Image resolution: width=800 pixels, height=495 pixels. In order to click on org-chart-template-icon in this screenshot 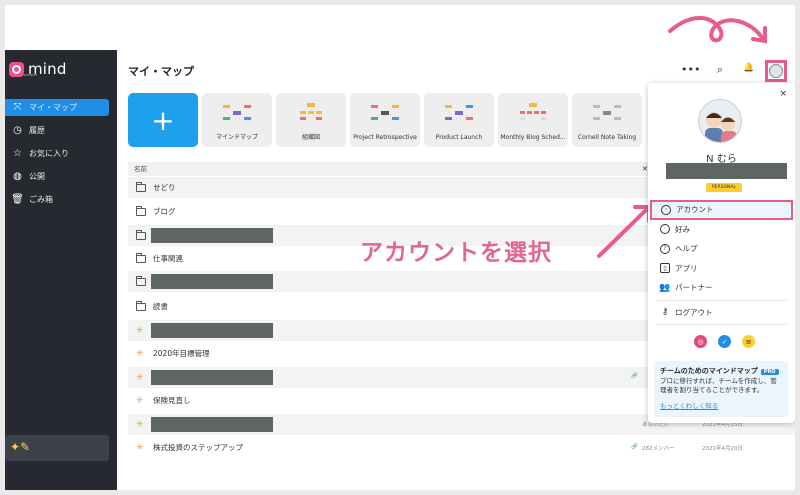, I will do `click(311, 111)`.